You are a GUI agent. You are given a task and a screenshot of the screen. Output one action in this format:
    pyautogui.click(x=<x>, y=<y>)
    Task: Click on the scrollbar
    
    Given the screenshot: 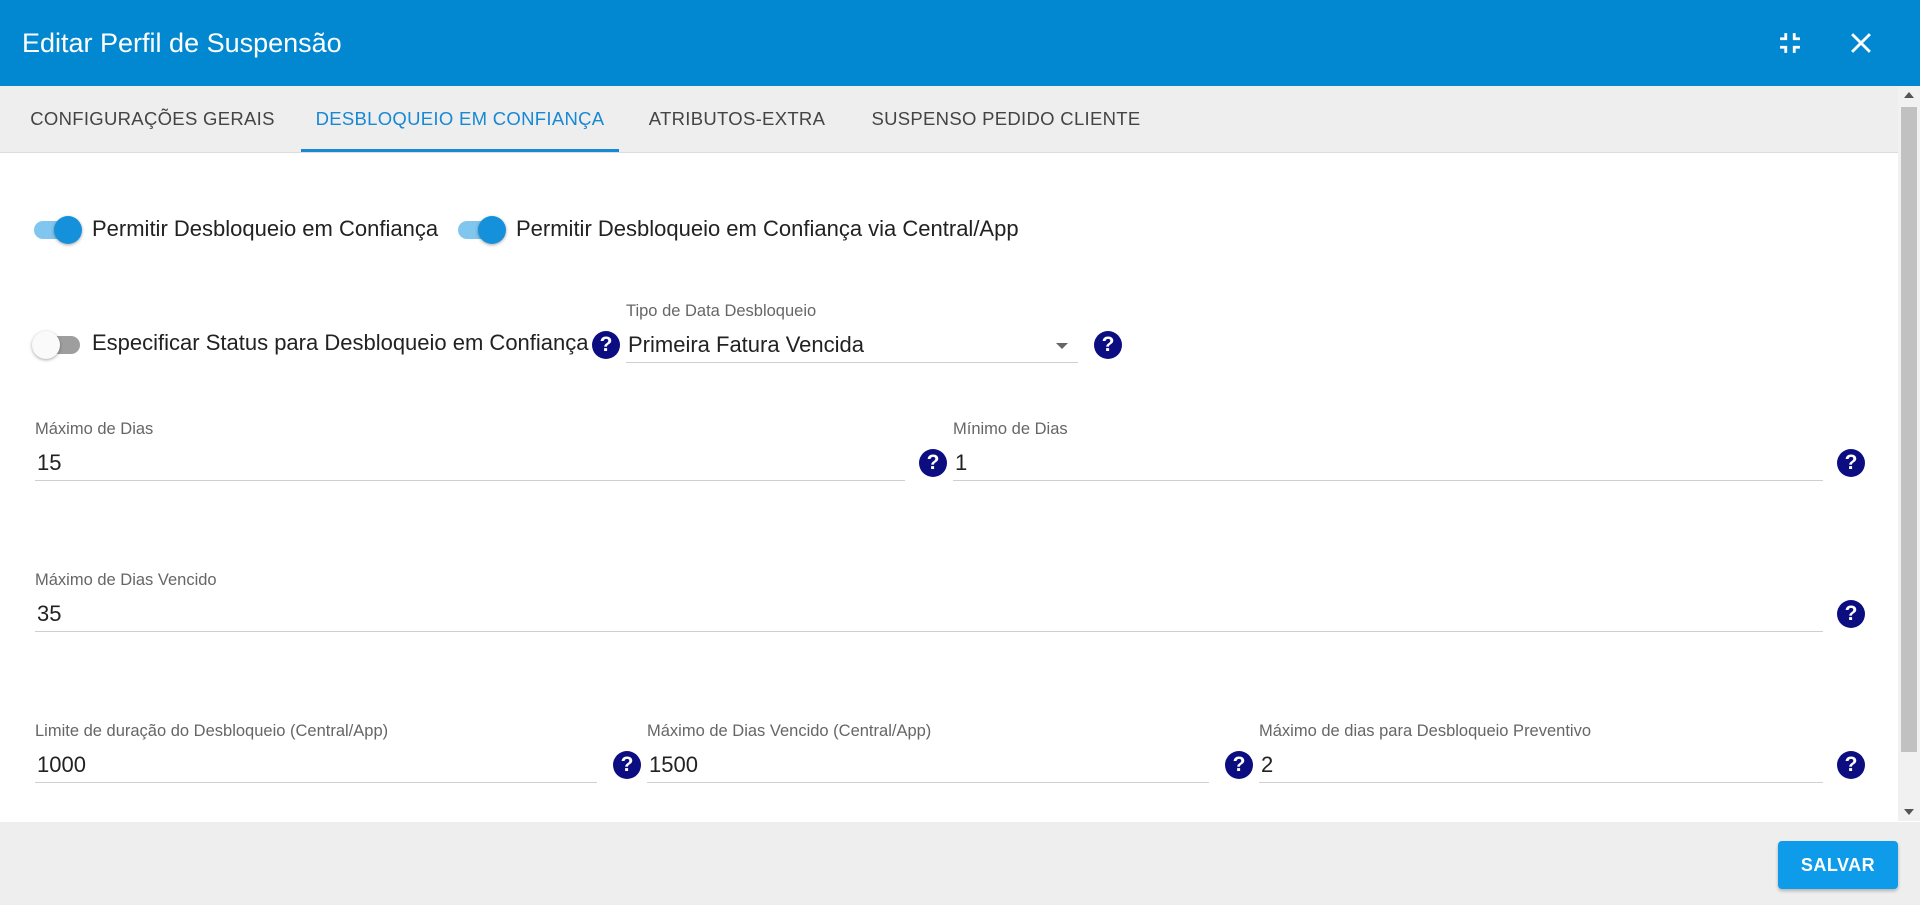 What is the action you would take?
    pyautogui.click(x=1909, y=453)
    